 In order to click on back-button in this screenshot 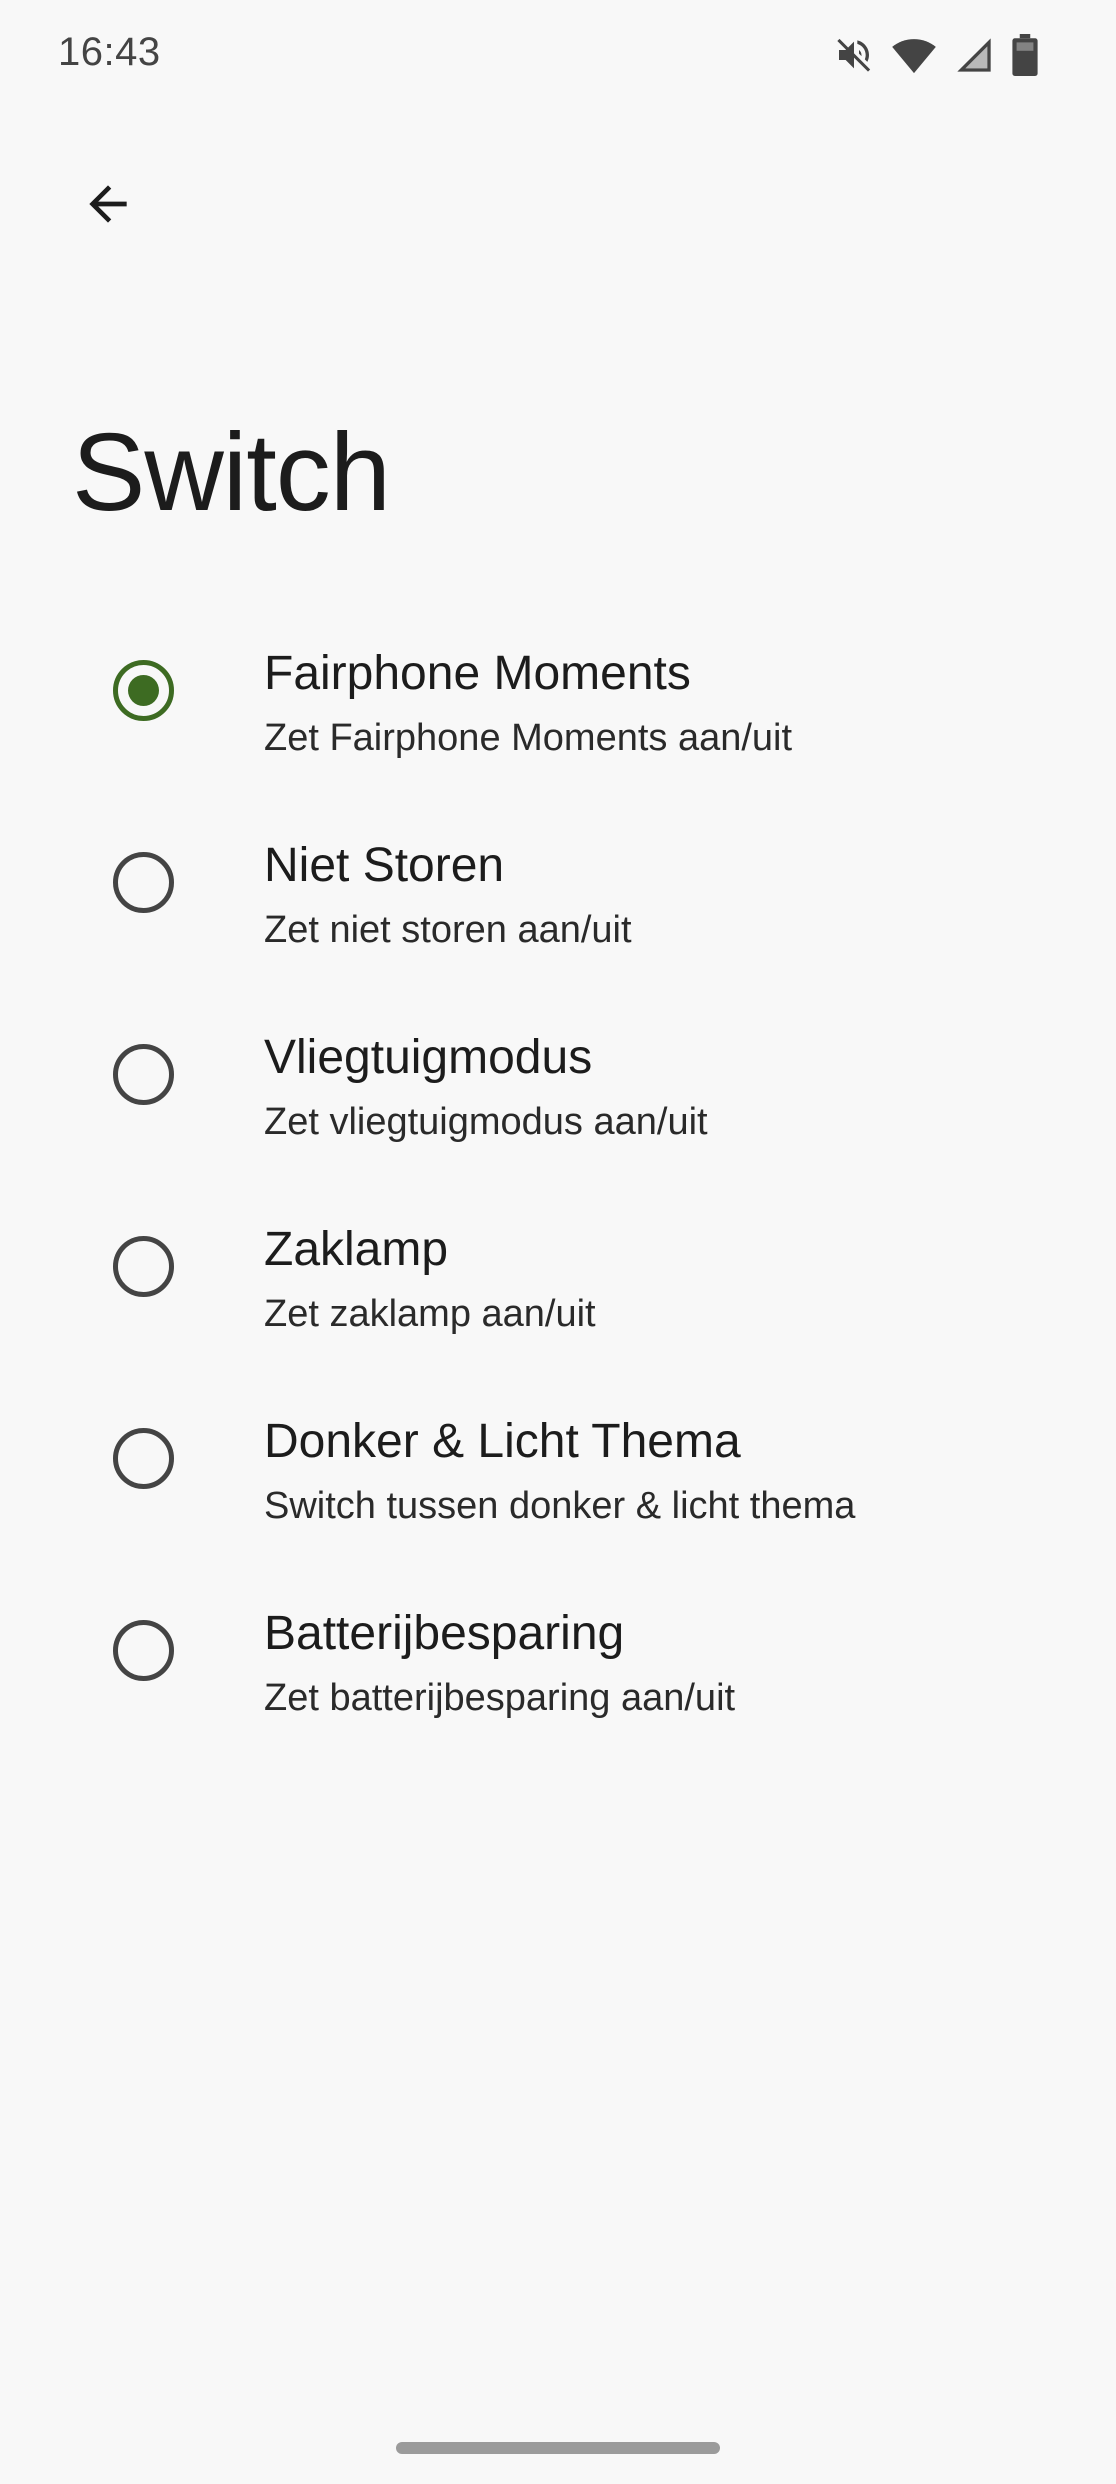, I will do `click(108, 206)`.